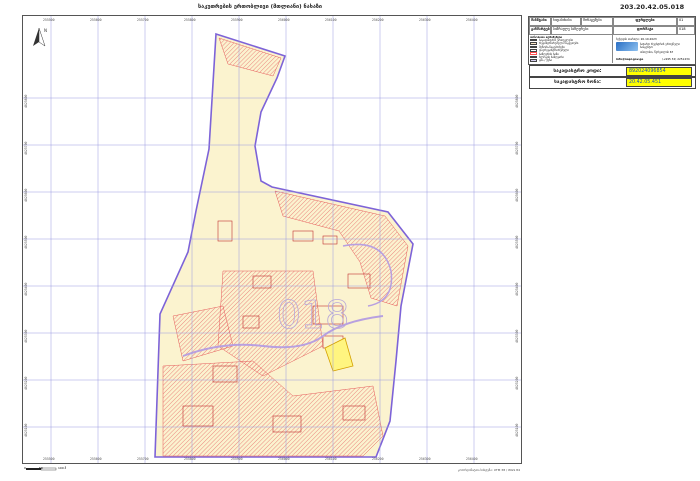  Describe the element at coordinates (612, 82) in the screenshot. I see `cadastral-zone-box: საკადასტრო ზონა: 20.42.05.451` at that location.